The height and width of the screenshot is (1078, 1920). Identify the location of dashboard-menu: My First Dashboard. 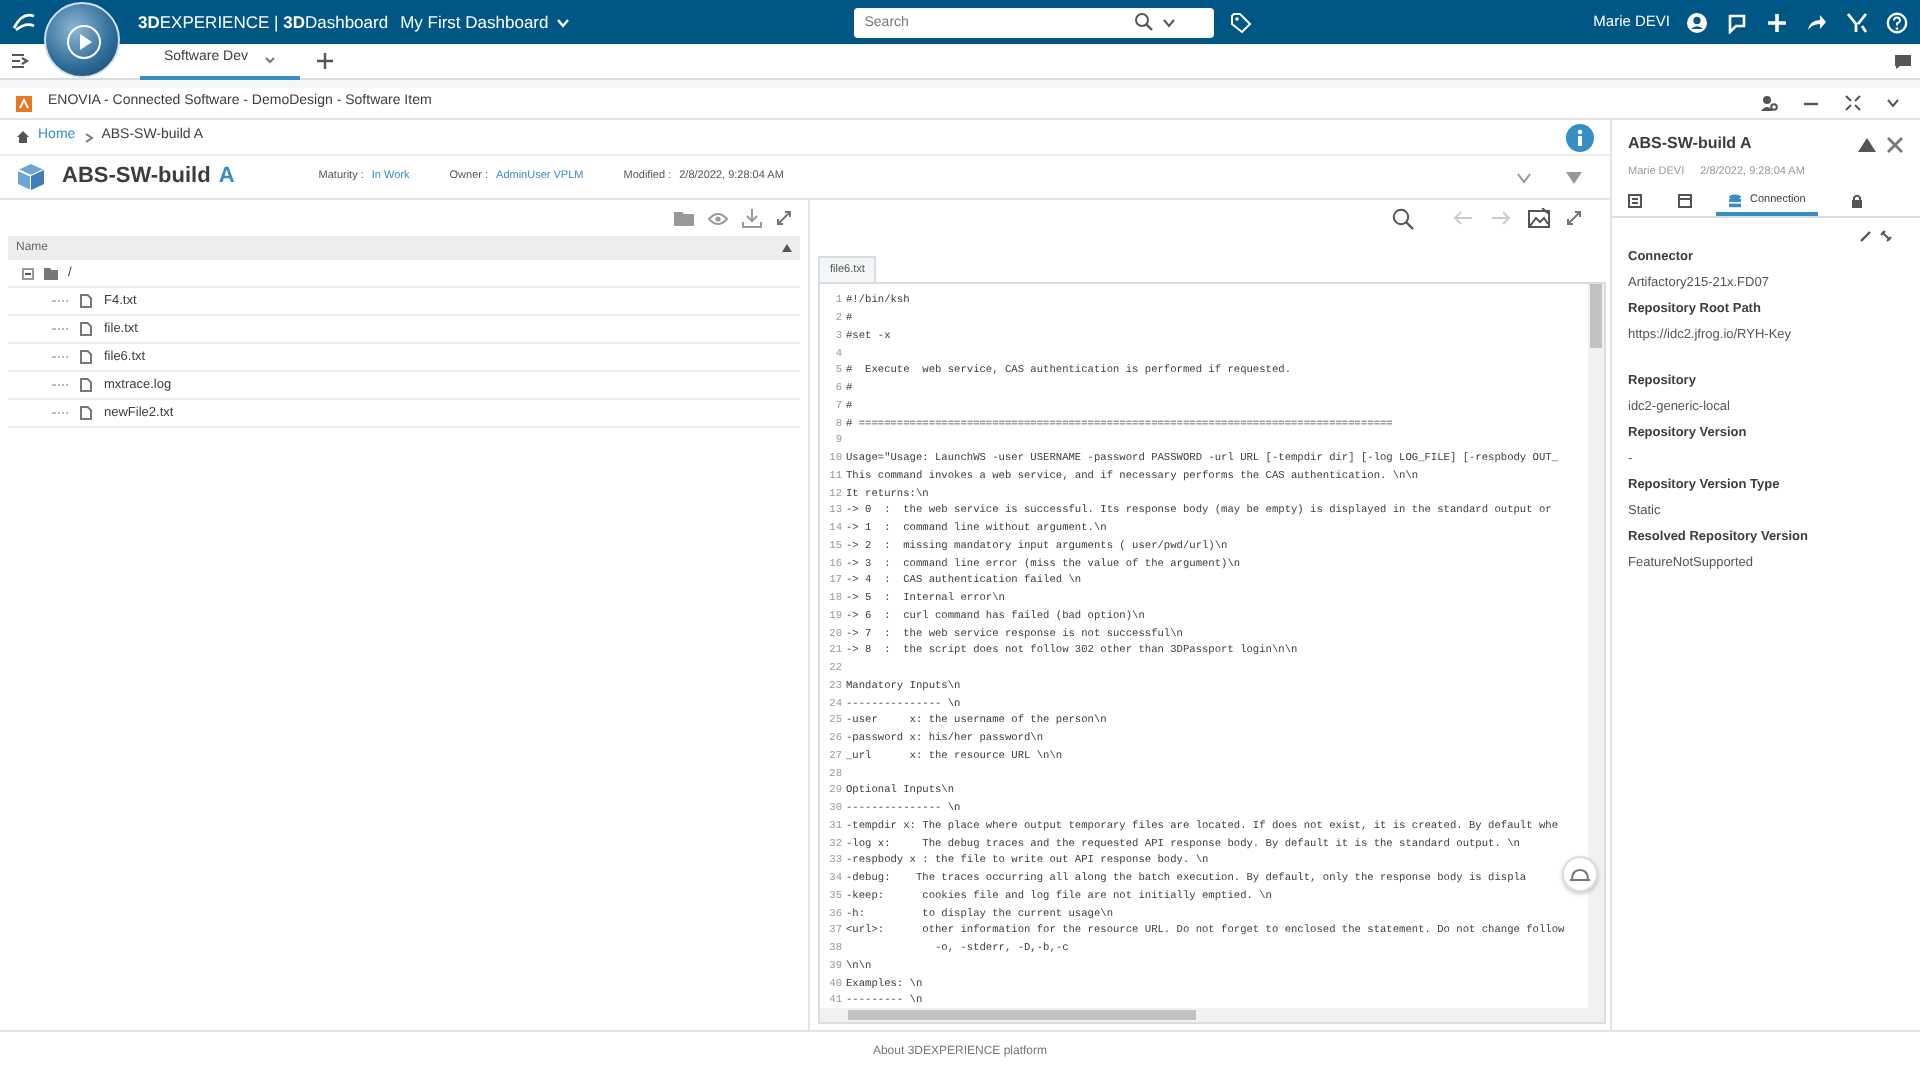
(485, 22).